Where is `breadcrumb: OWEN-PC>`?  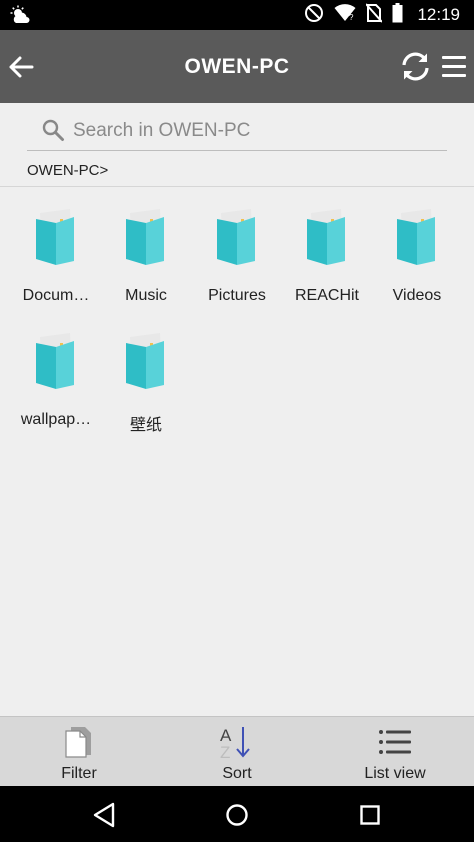 breadcrumb: OWEN-PC> is located at coordinates (67, 171).